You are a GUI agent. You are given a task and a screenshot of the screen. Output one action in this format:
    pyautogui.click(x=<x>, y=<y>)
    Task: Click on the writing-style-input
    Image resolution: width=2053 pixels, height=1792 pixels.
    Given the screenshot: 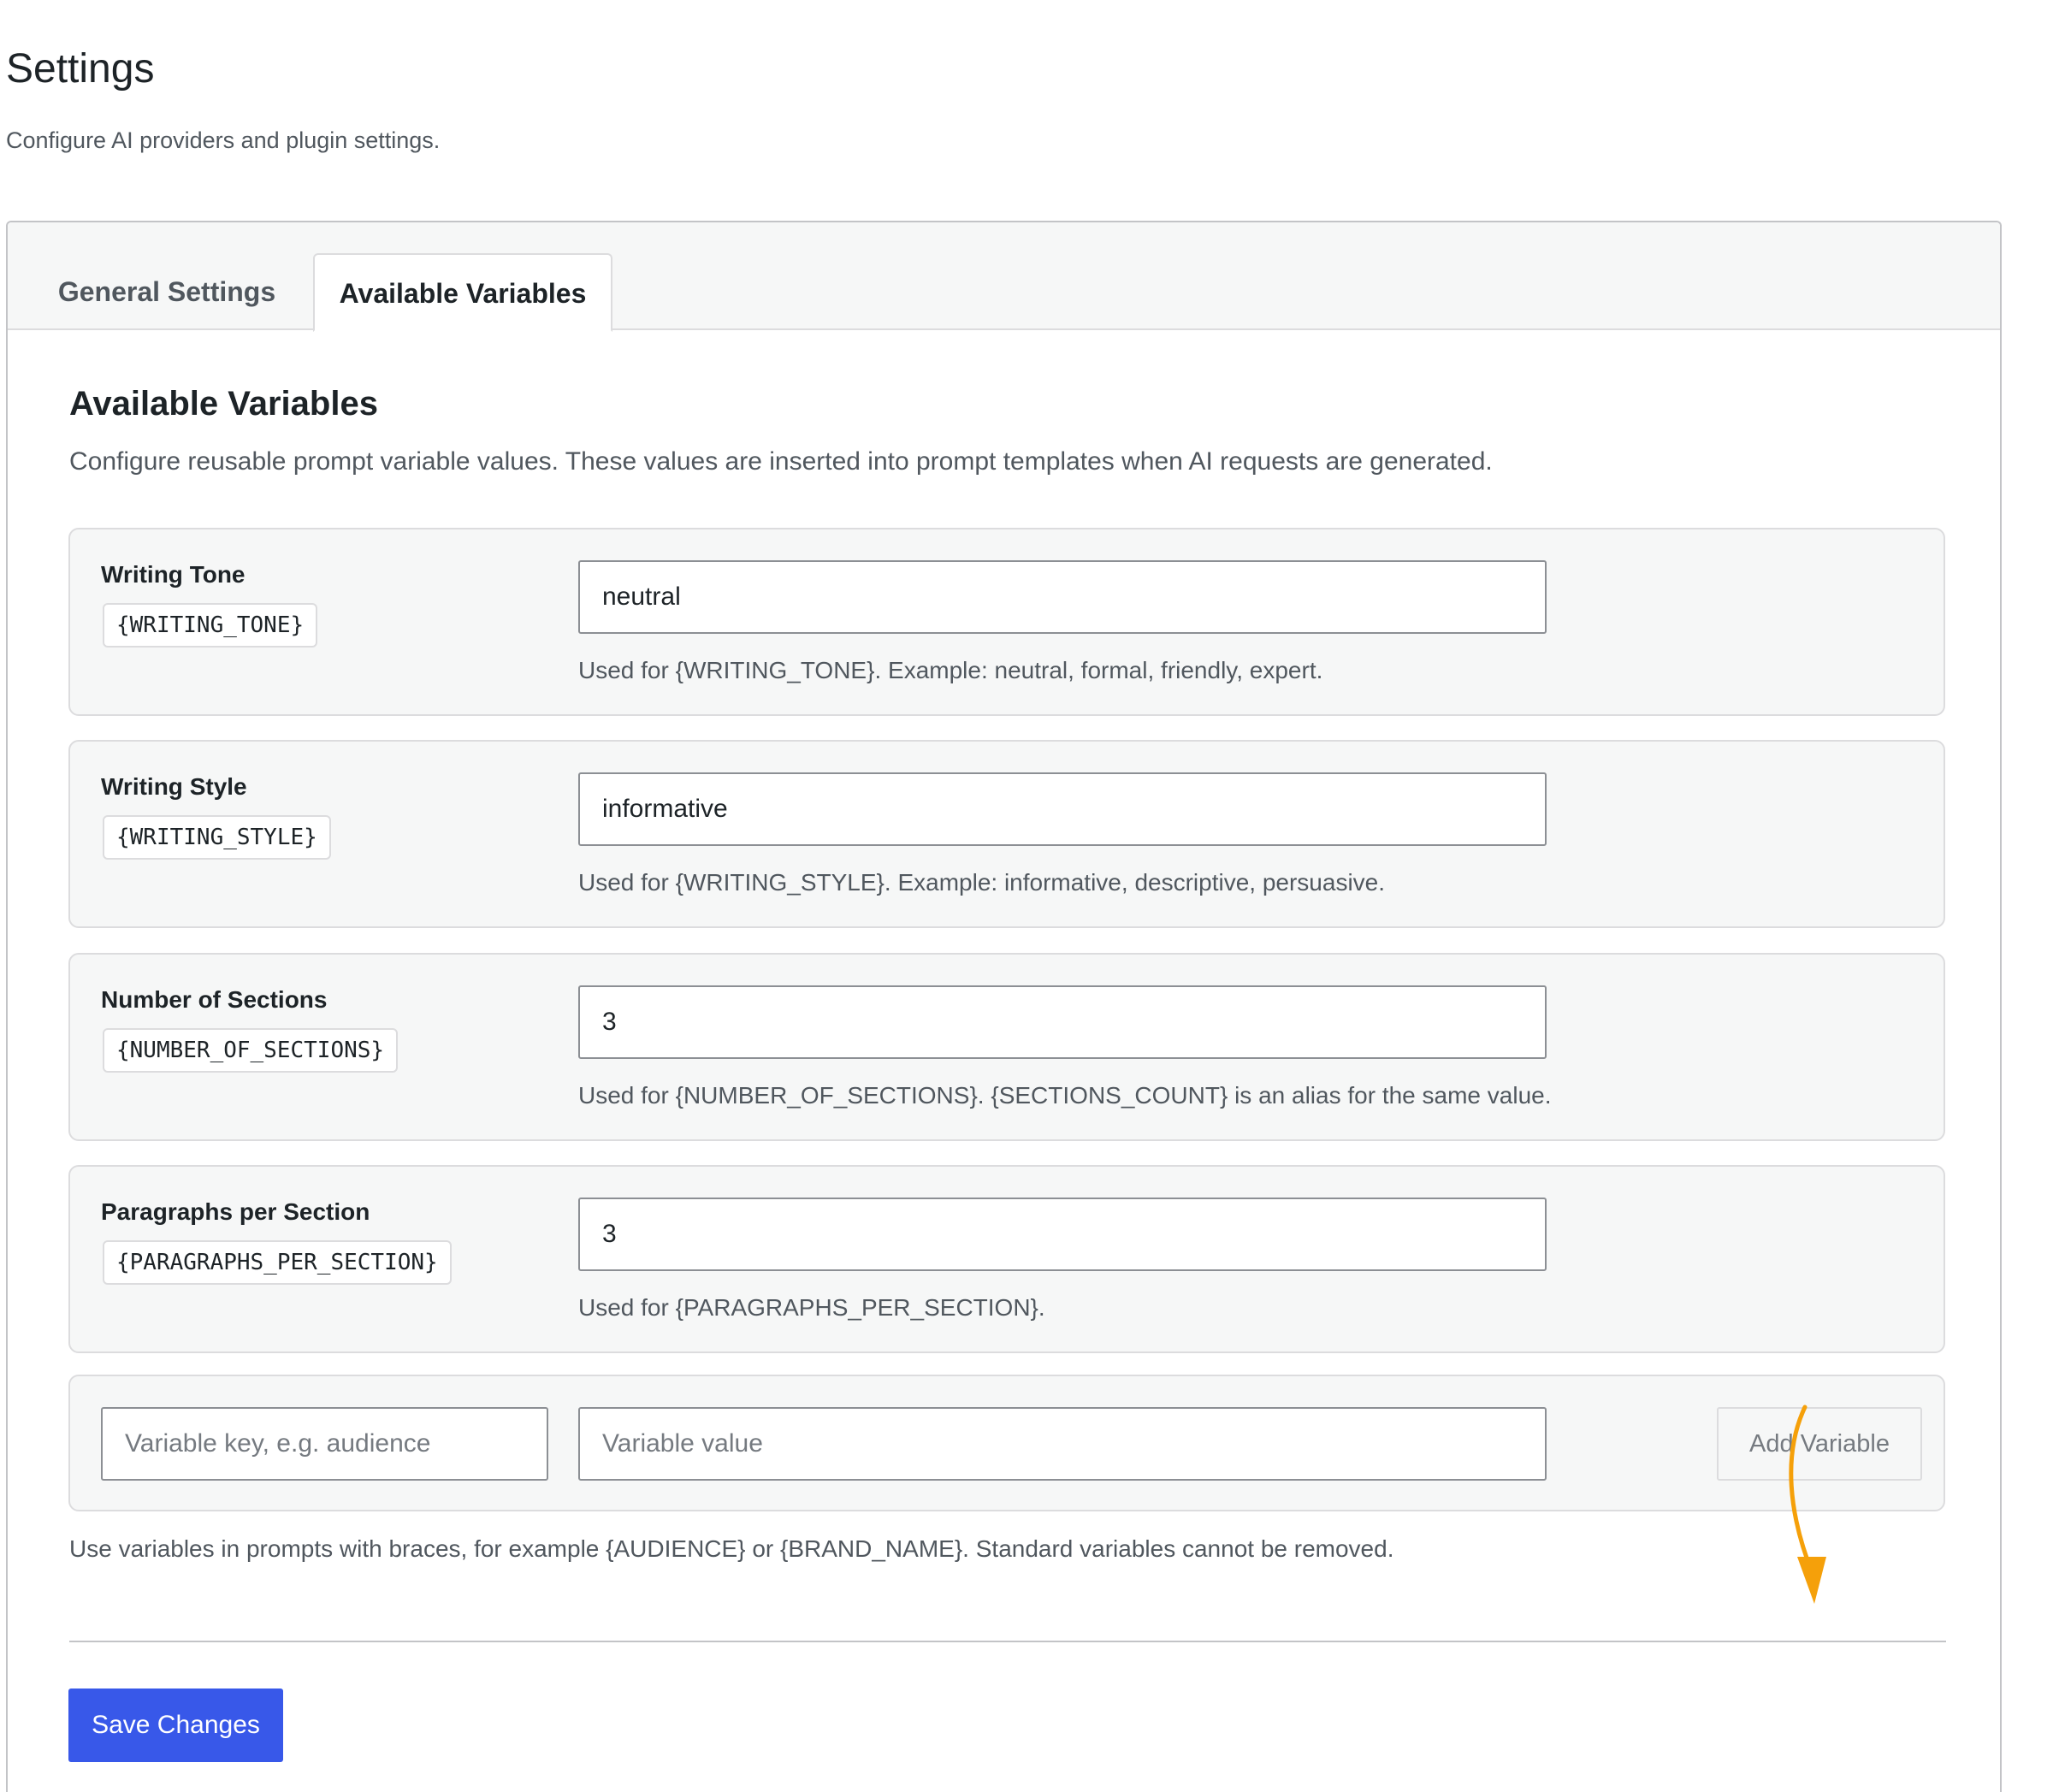 What is the action you would take?
    pyautogui.click(x=1062, y=809)
    